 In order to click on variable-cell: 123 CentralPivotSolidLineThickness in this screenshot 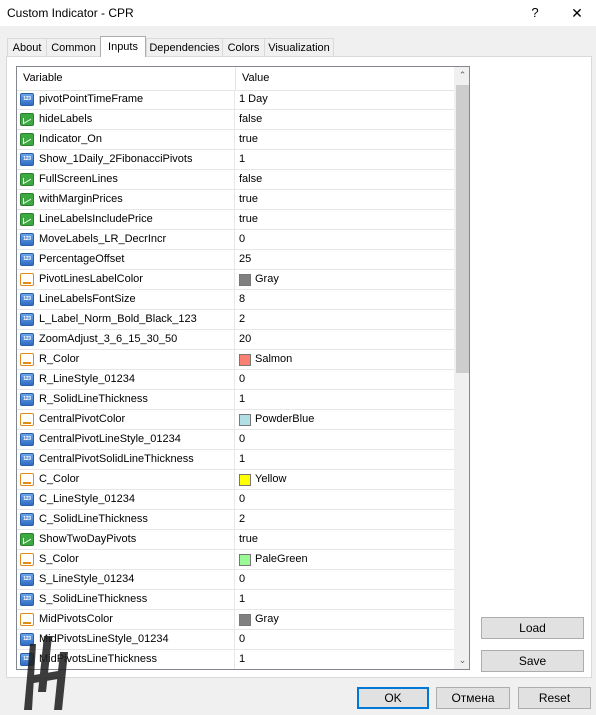, I will do `click(126, 459)`.